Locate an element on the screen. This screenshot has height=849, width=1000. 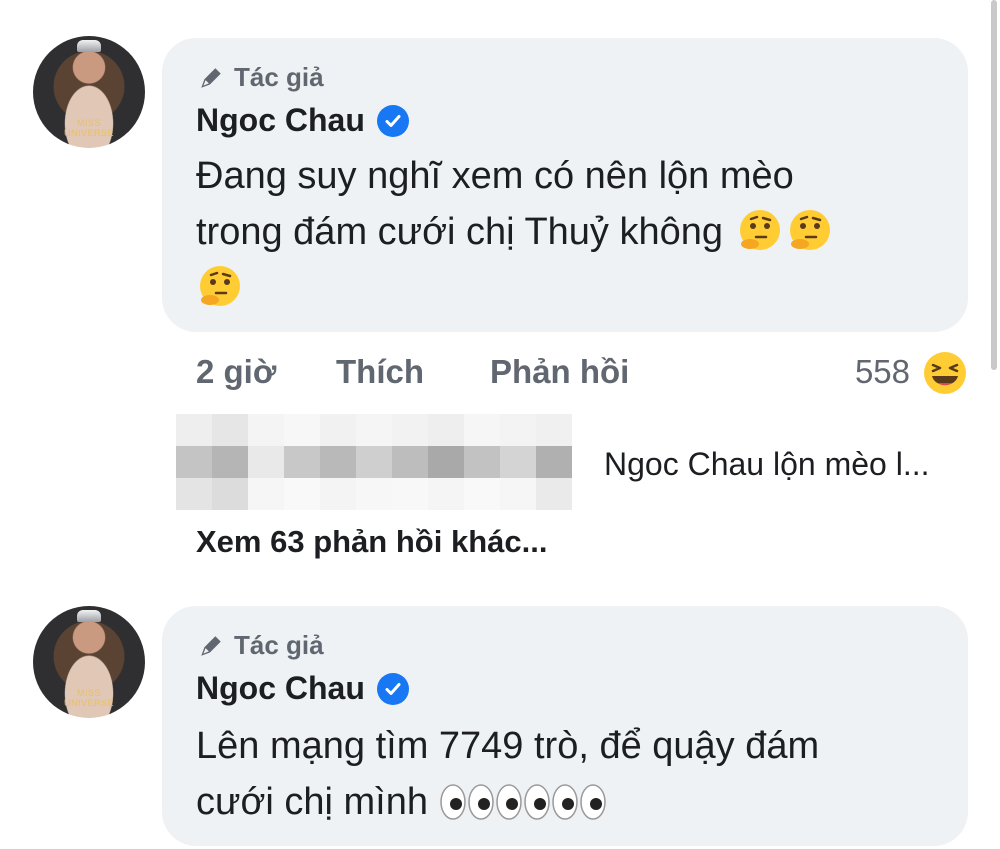
reaction-count: 558 is located at coordinates (882, 372).